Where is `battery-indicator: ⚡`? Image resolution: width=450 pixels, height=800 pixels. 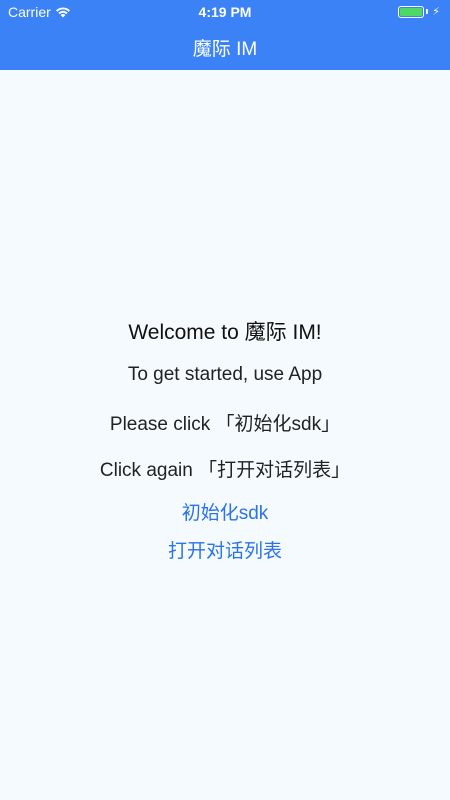 battery-indicator: ⚡ is located at coordinates (419, 11).